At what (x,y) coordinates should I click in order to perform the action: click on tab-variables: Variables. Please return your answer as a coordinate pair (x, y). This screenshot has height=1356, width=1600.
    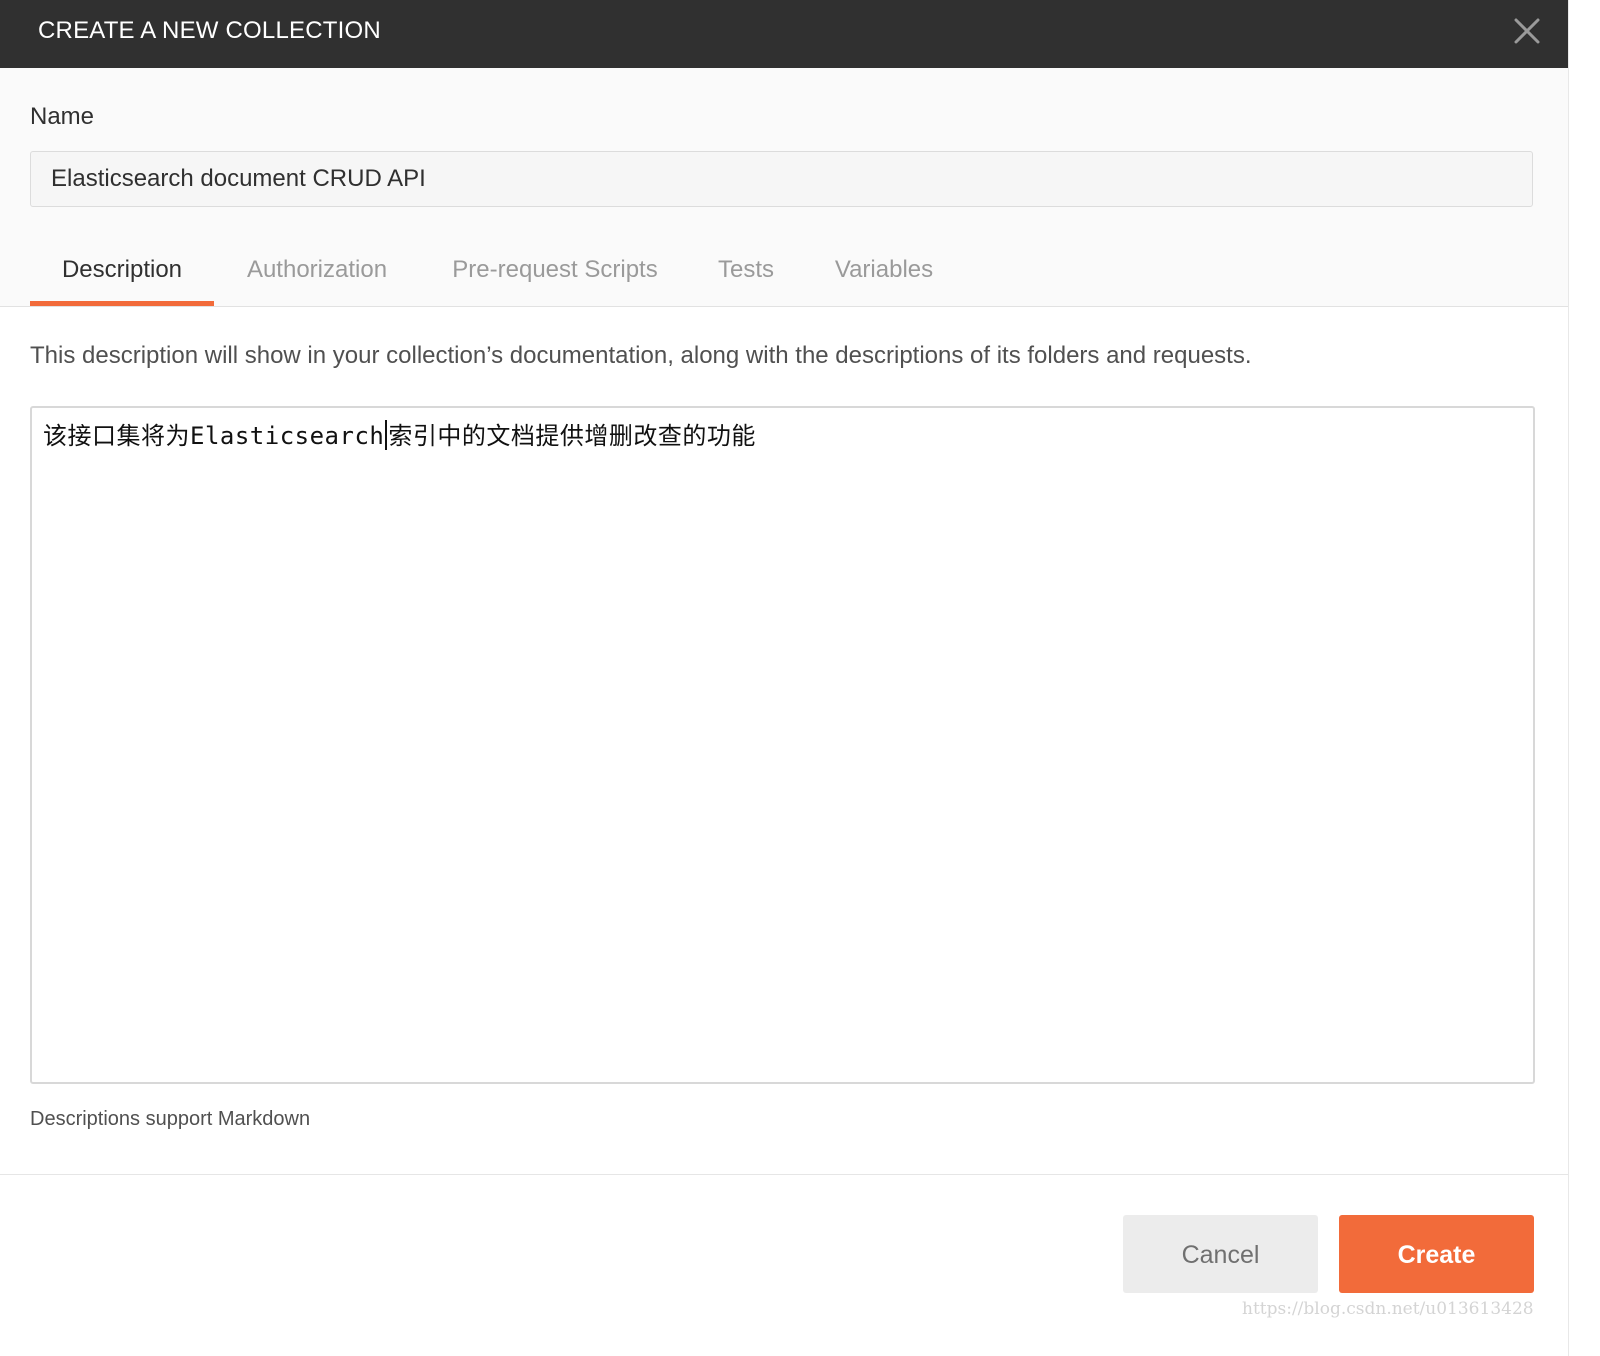
    Looking at the image, I should click on (884, 273).